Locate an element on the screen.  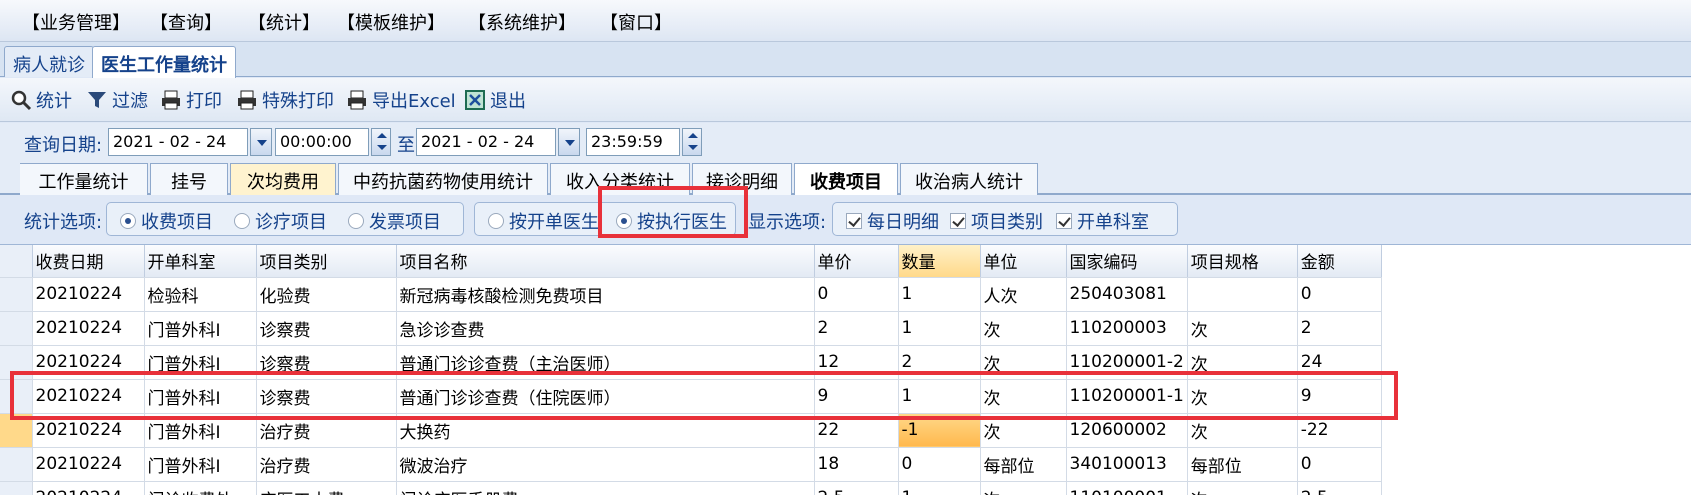
cell-unit: 人次 is located at coordinates (1023, 294).